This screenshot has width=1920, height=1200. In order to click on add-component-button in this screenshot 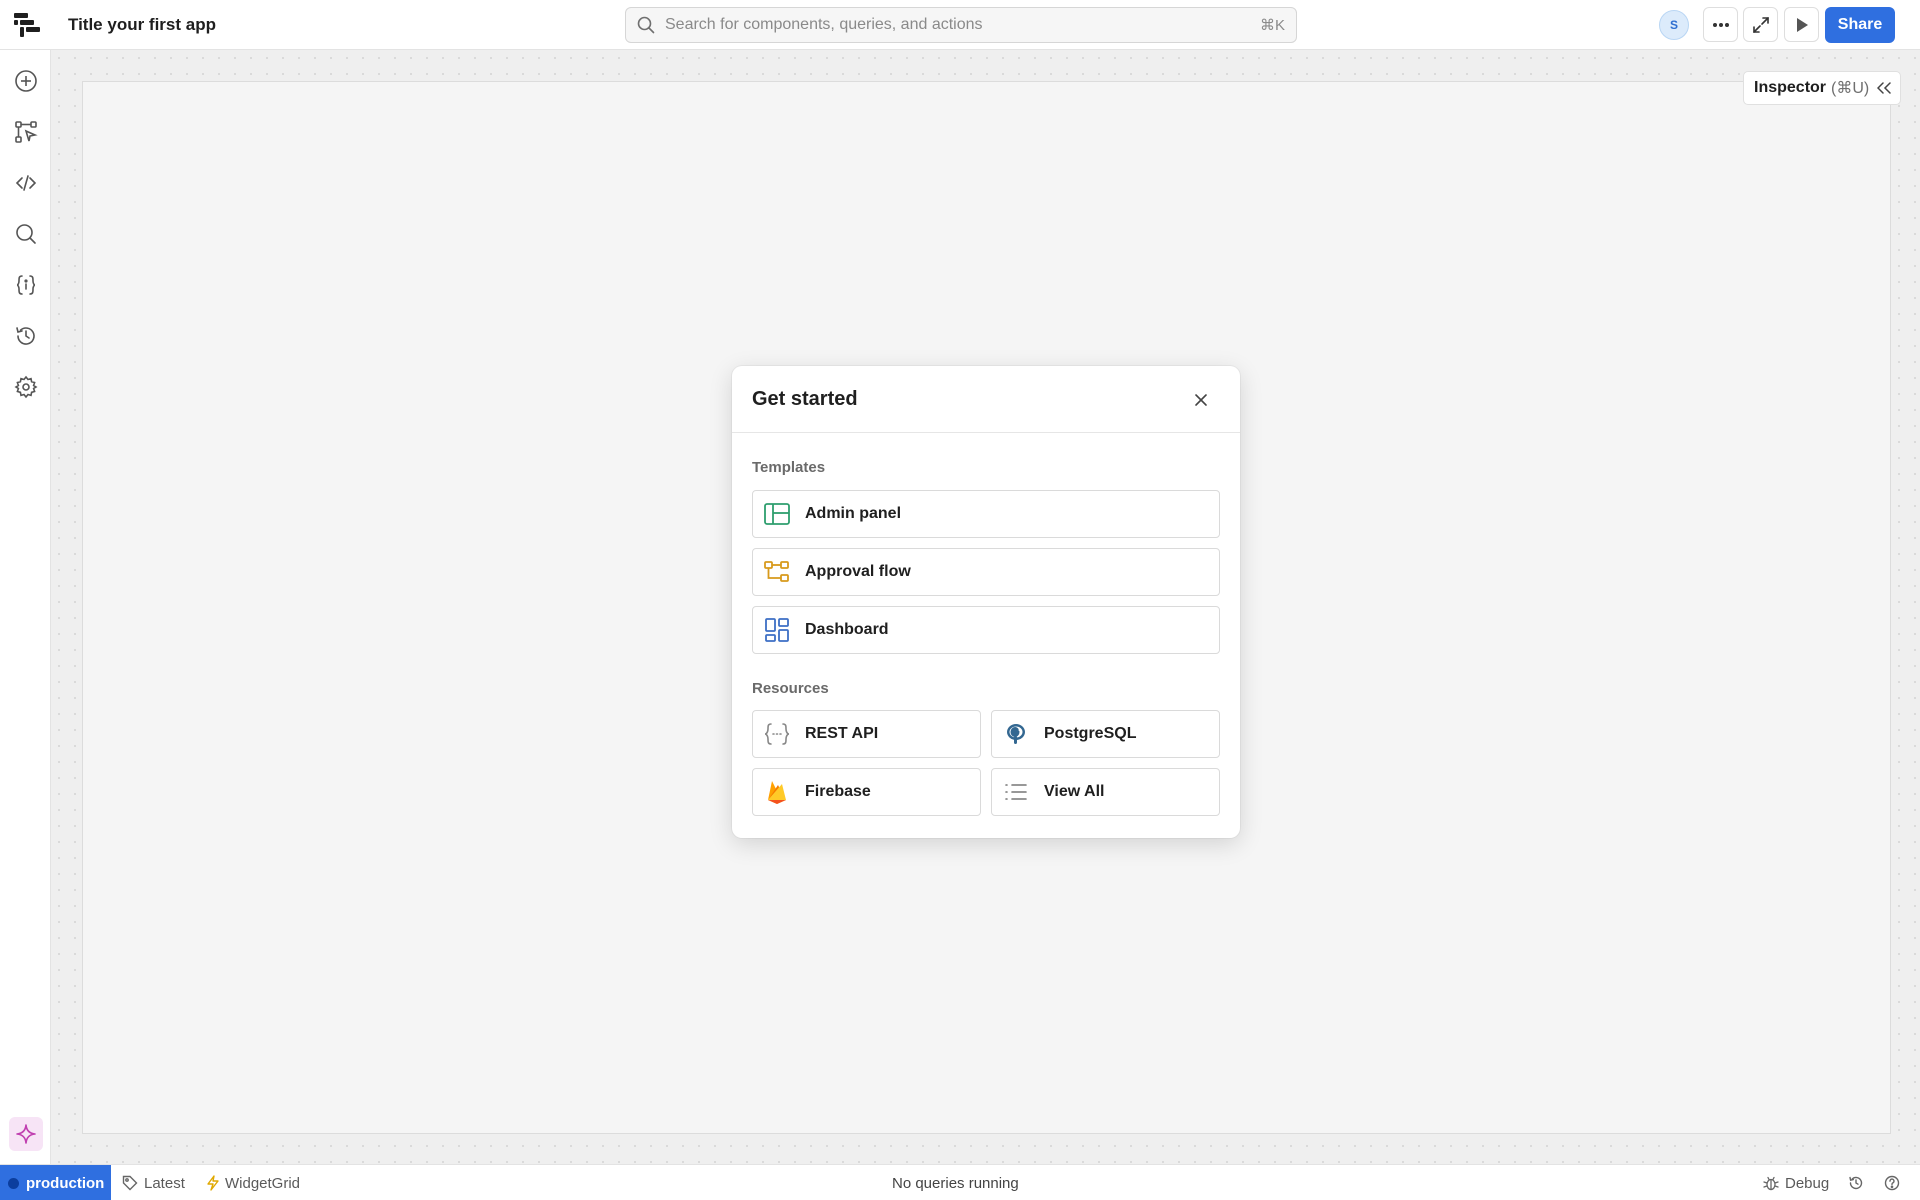, I will do `click(26, 81)`.